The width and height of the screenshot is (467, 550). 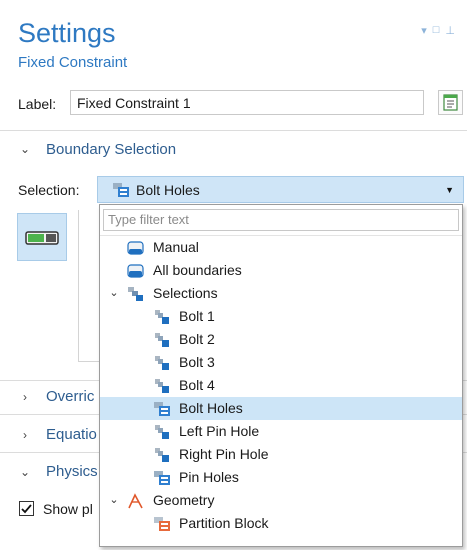 What do you see at coordinates (49, 190) in the screenshot?
I see `selection-label: Selection:` at bounding box center [49, 190].